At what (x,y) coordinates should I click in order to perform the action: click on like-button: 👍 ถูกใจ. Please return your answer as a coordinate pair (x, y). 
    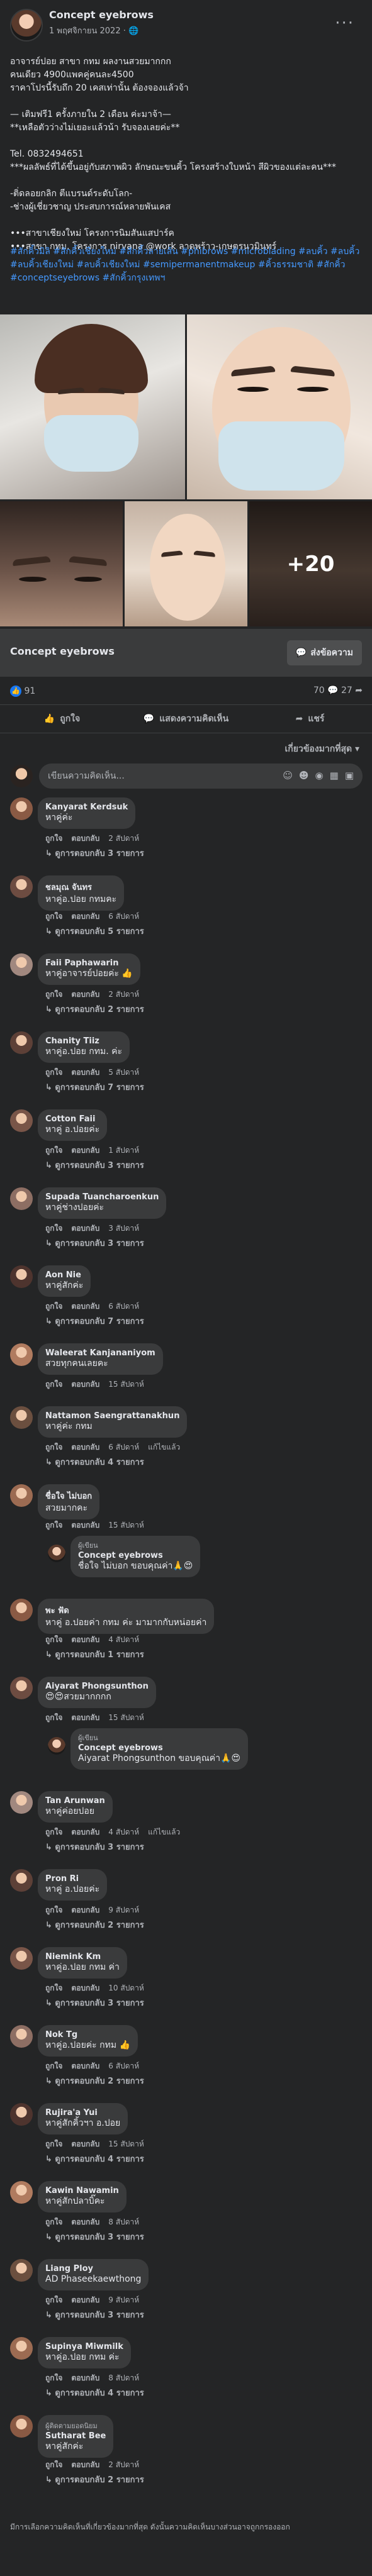
    Looking at the image, I should click on (62, 719).